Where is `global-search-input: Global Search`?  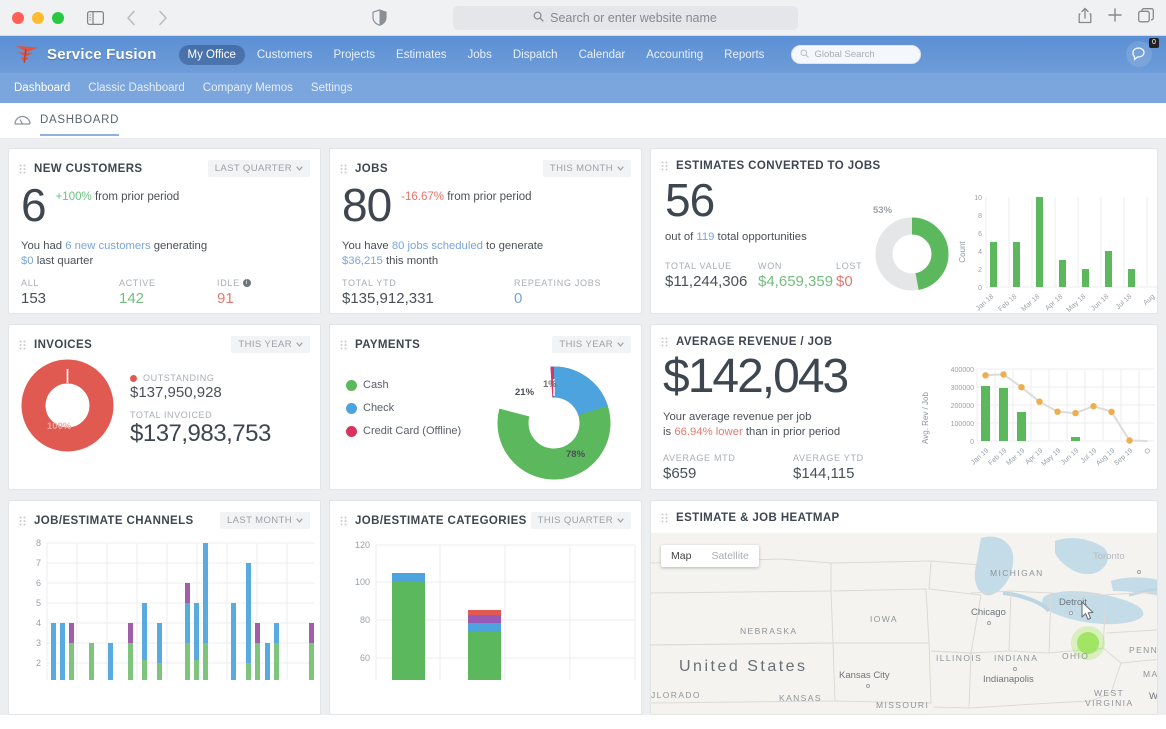
global-search-input: Global Search is located at coordinates (856, 54).